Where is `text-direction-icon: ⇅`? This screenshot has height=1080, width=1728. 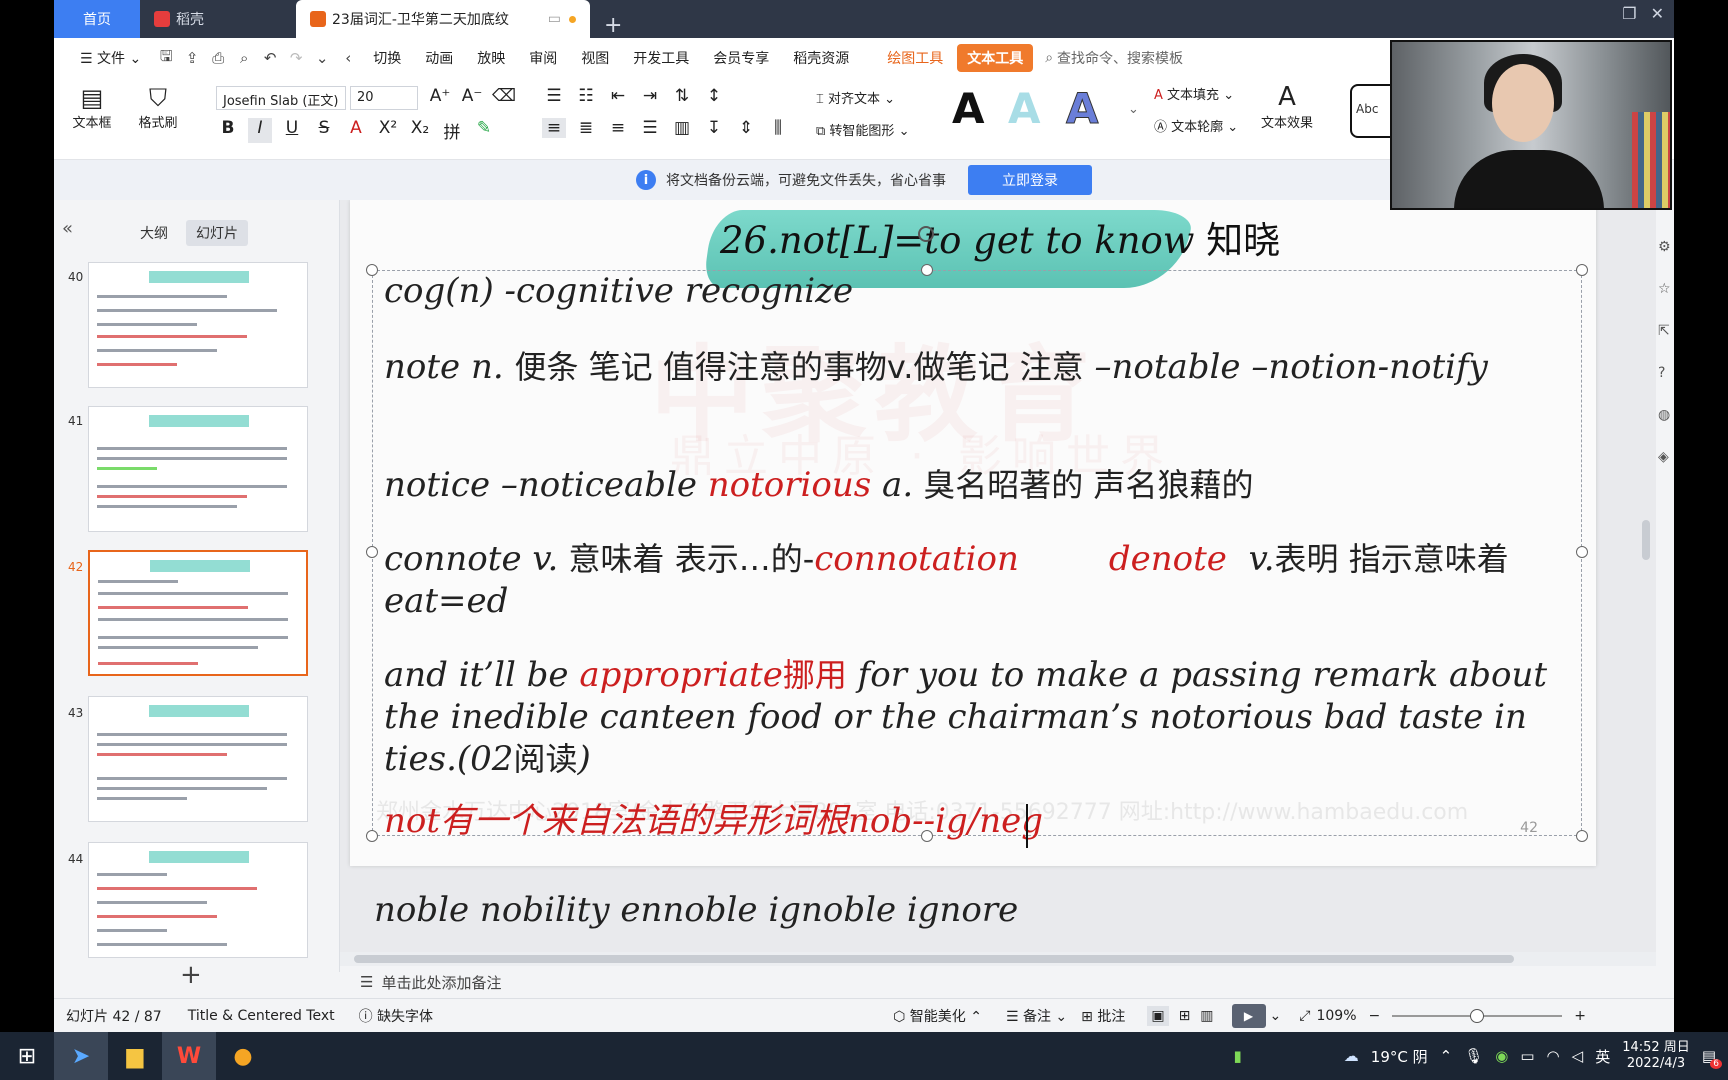 text-direction-icon: ⇅ is located at coordinates (682, 96).